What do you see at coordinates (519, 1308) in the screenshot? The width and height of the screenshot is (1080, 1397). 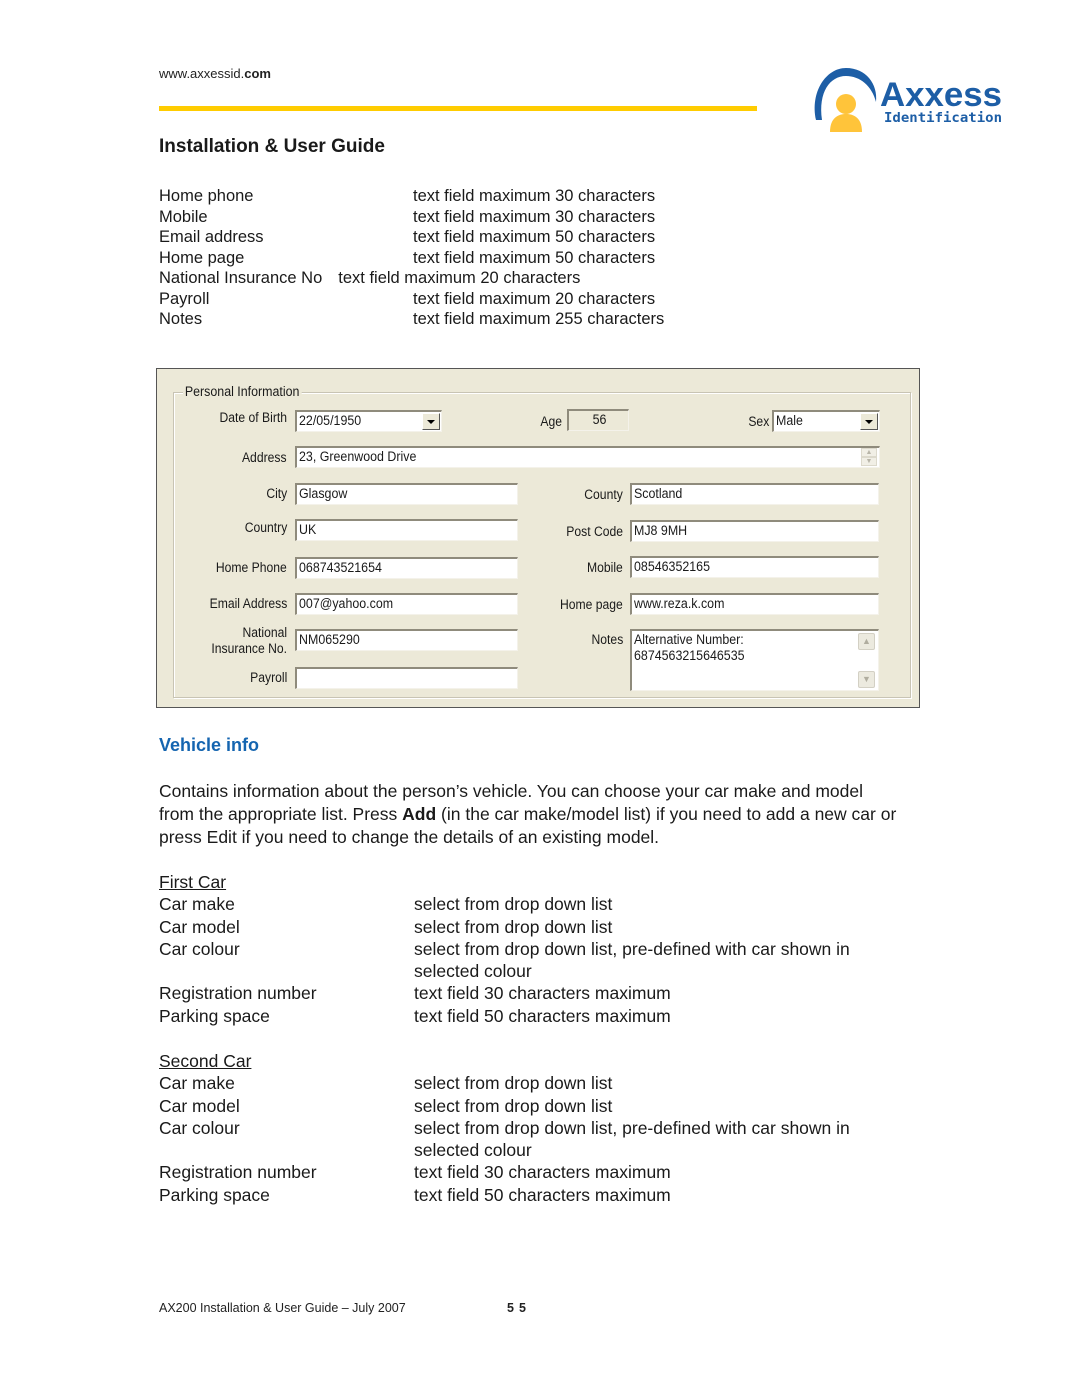 I see `page-number: 55` at bounding box center [519, 1308].